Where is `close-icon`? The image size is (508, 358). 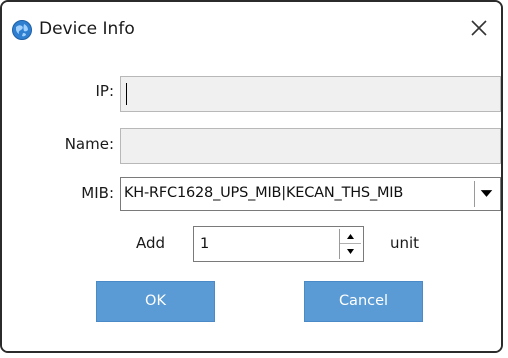 close-icon is located at coordinates (479, 28).